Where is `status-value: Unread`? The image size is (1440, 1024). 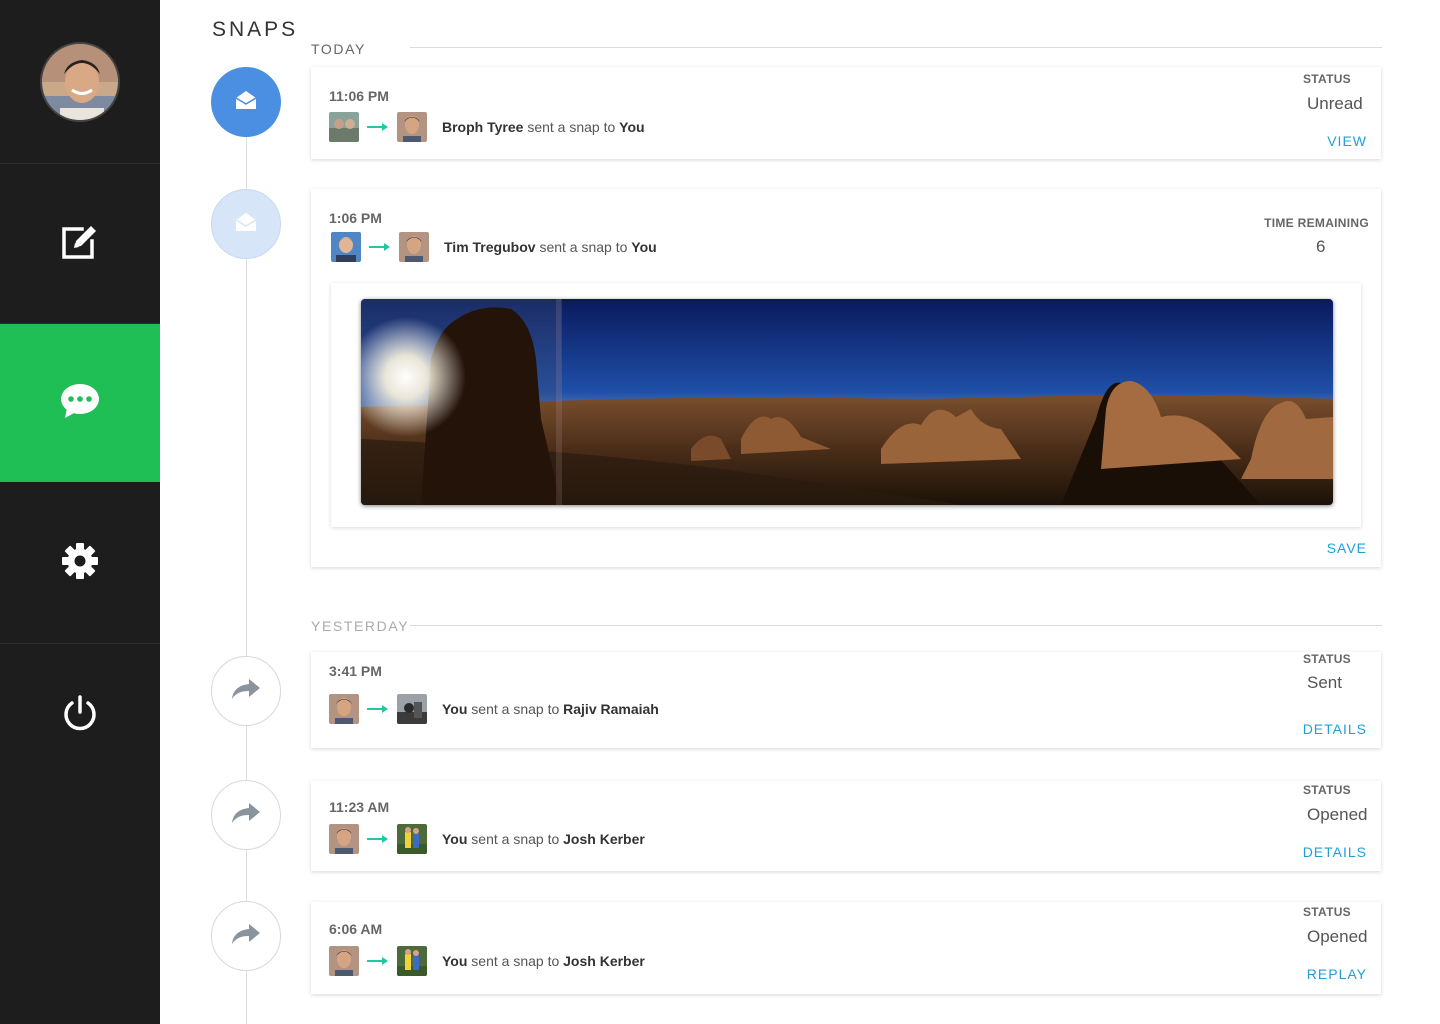
status-value: Unread is located at coordinates (1335, 103).